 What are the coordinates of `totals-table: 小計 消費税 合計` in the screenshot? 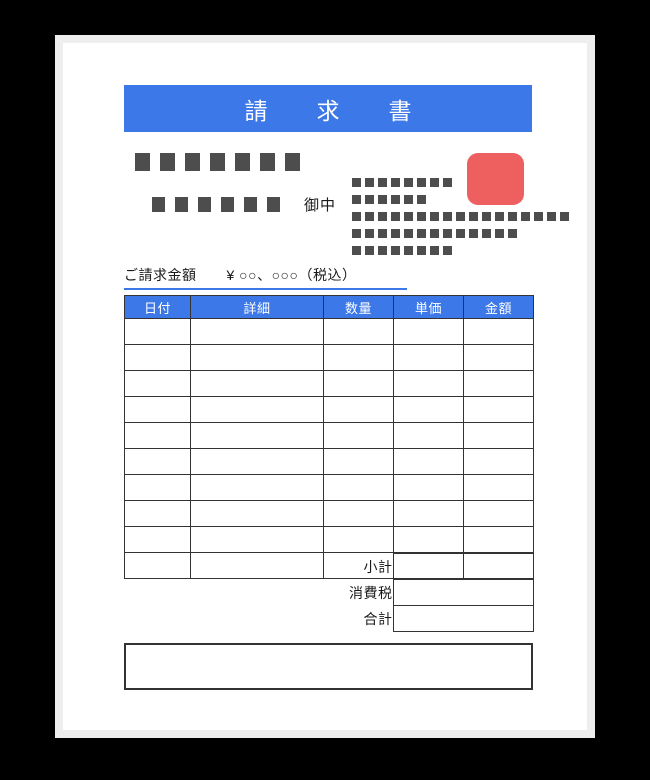 It's located at (329, 592).